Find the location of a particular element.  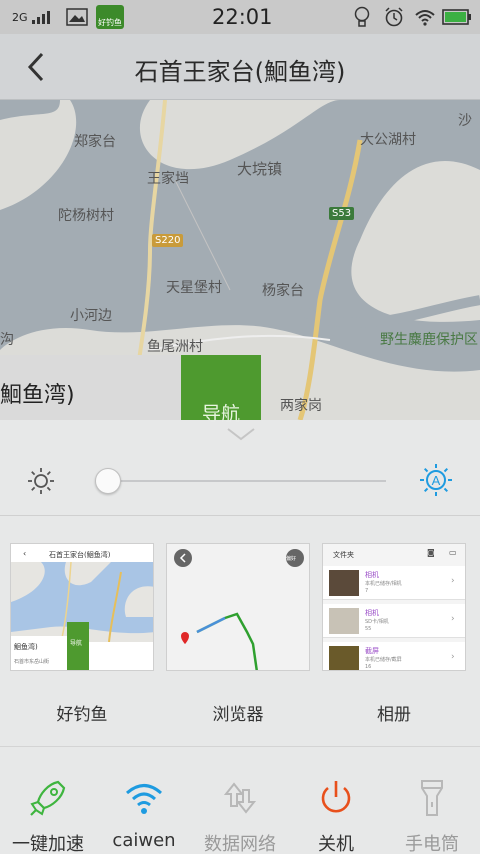

auto-brightness-toggle: A is located at coordinates (436, 480).